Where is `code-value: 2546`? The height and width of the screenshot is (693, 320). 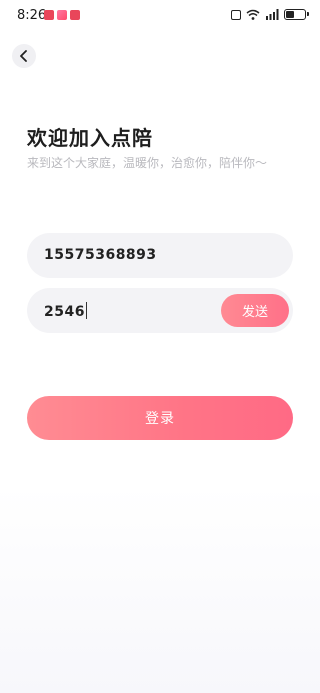 code-value: 2546 is located at coordinates (64, 312).